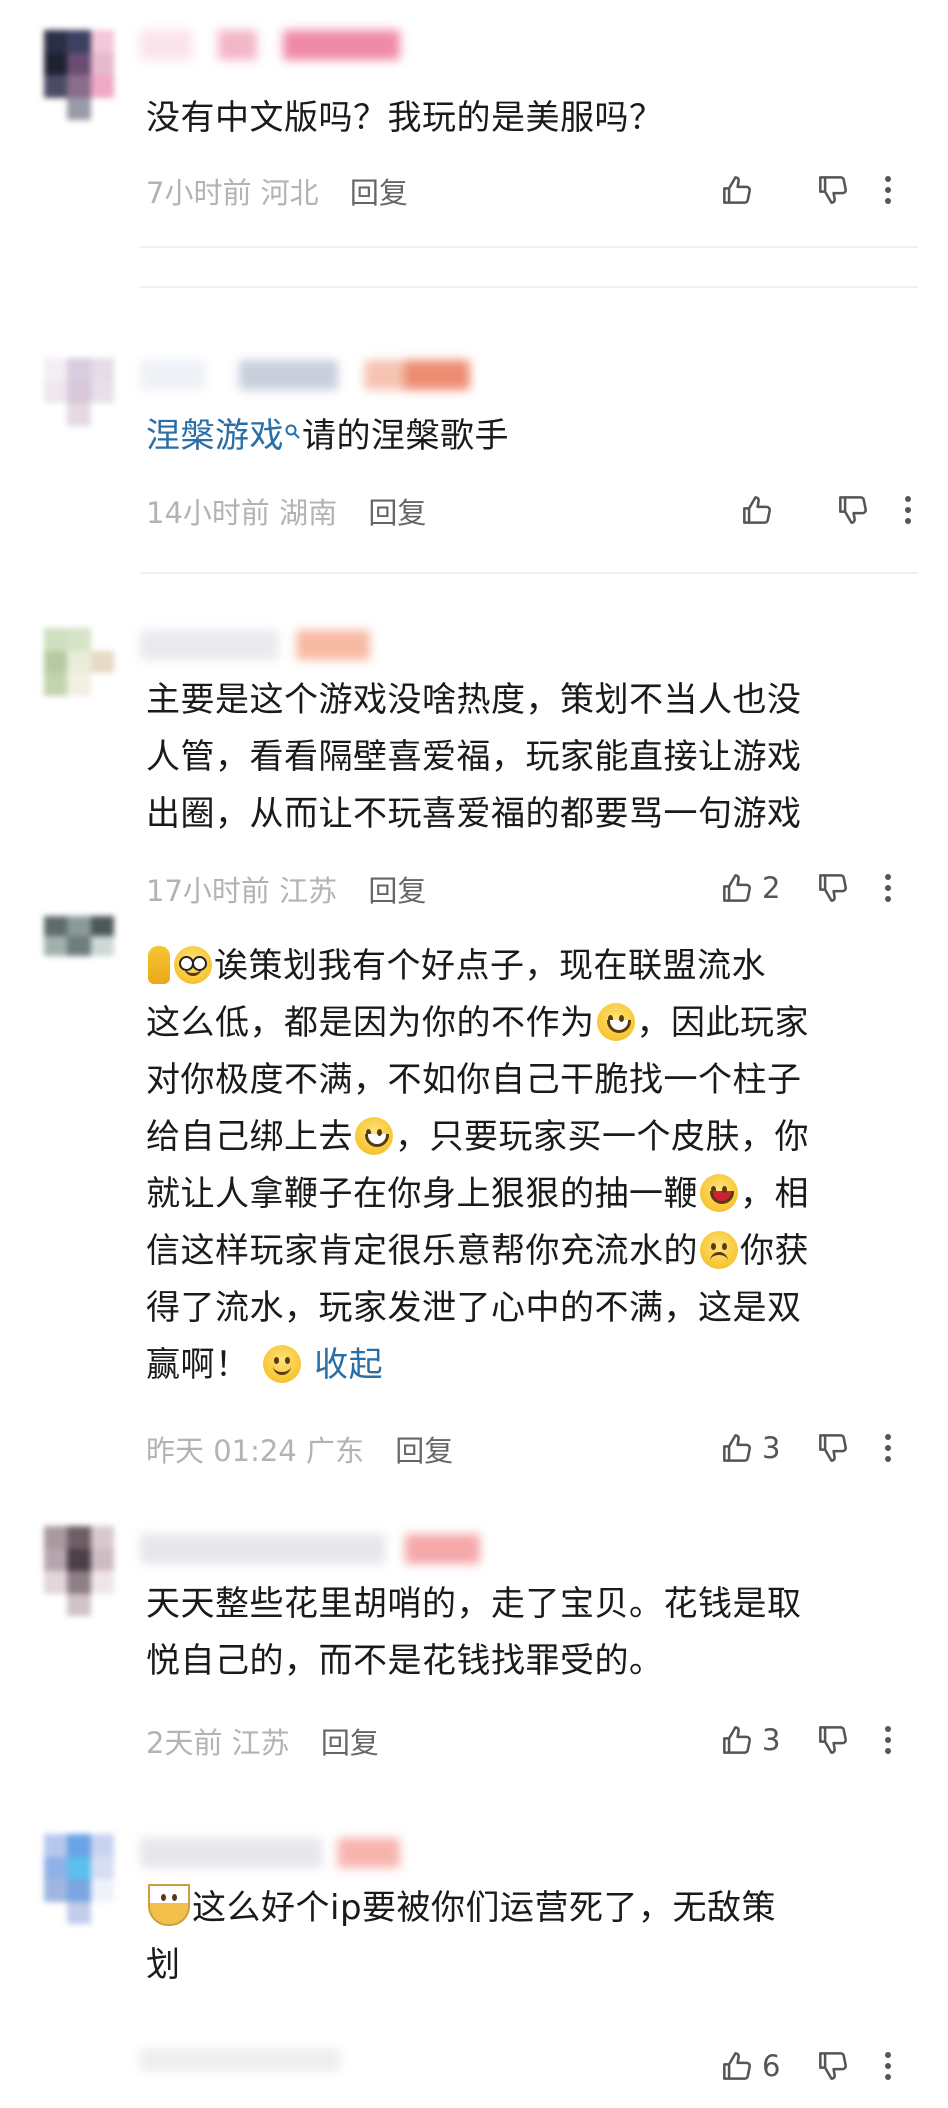 This screenshot has width=948, height=2108. I want to click on comment-line: 划, so click(163, 1965).